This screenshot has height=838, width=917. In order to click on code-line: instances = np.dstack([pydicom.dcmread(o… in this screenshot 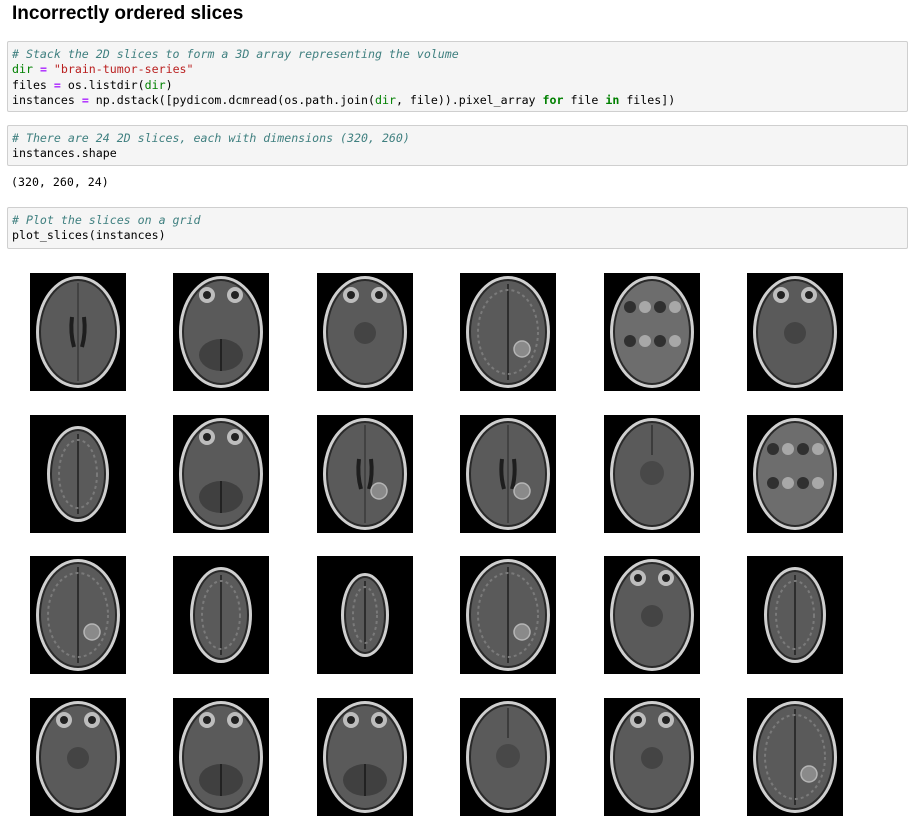, I will do `click(344, 99)`.